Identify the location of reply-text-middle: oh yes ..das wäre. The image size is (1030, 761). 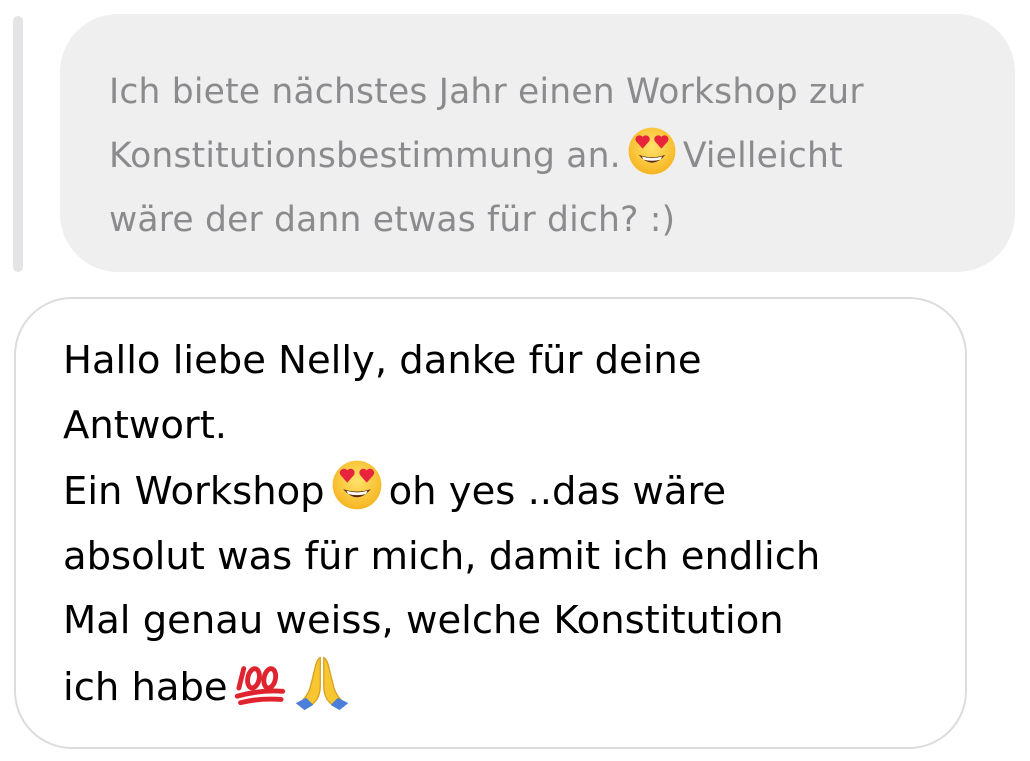
(557, 491).